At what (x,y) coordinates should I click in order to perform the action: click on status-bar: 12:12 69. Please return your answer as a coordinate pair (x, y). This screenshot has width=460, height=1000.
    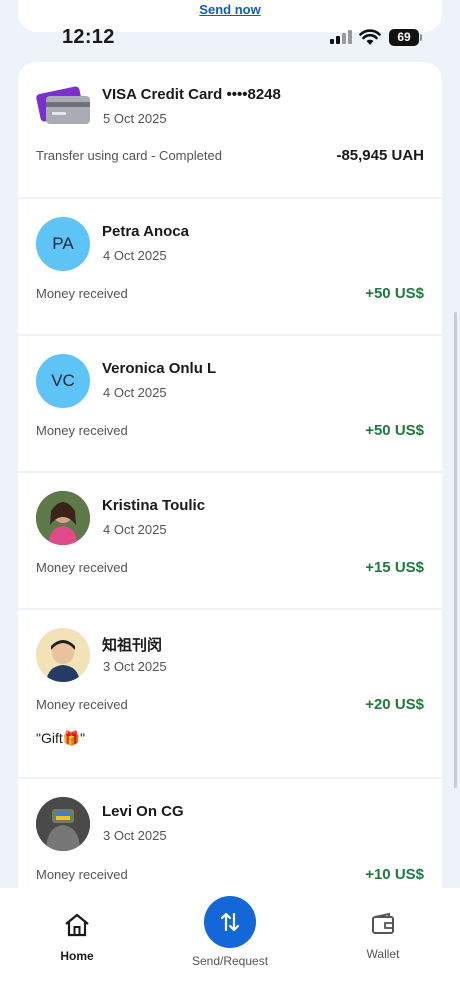
    Looking at the image, I should click on (230, 39).